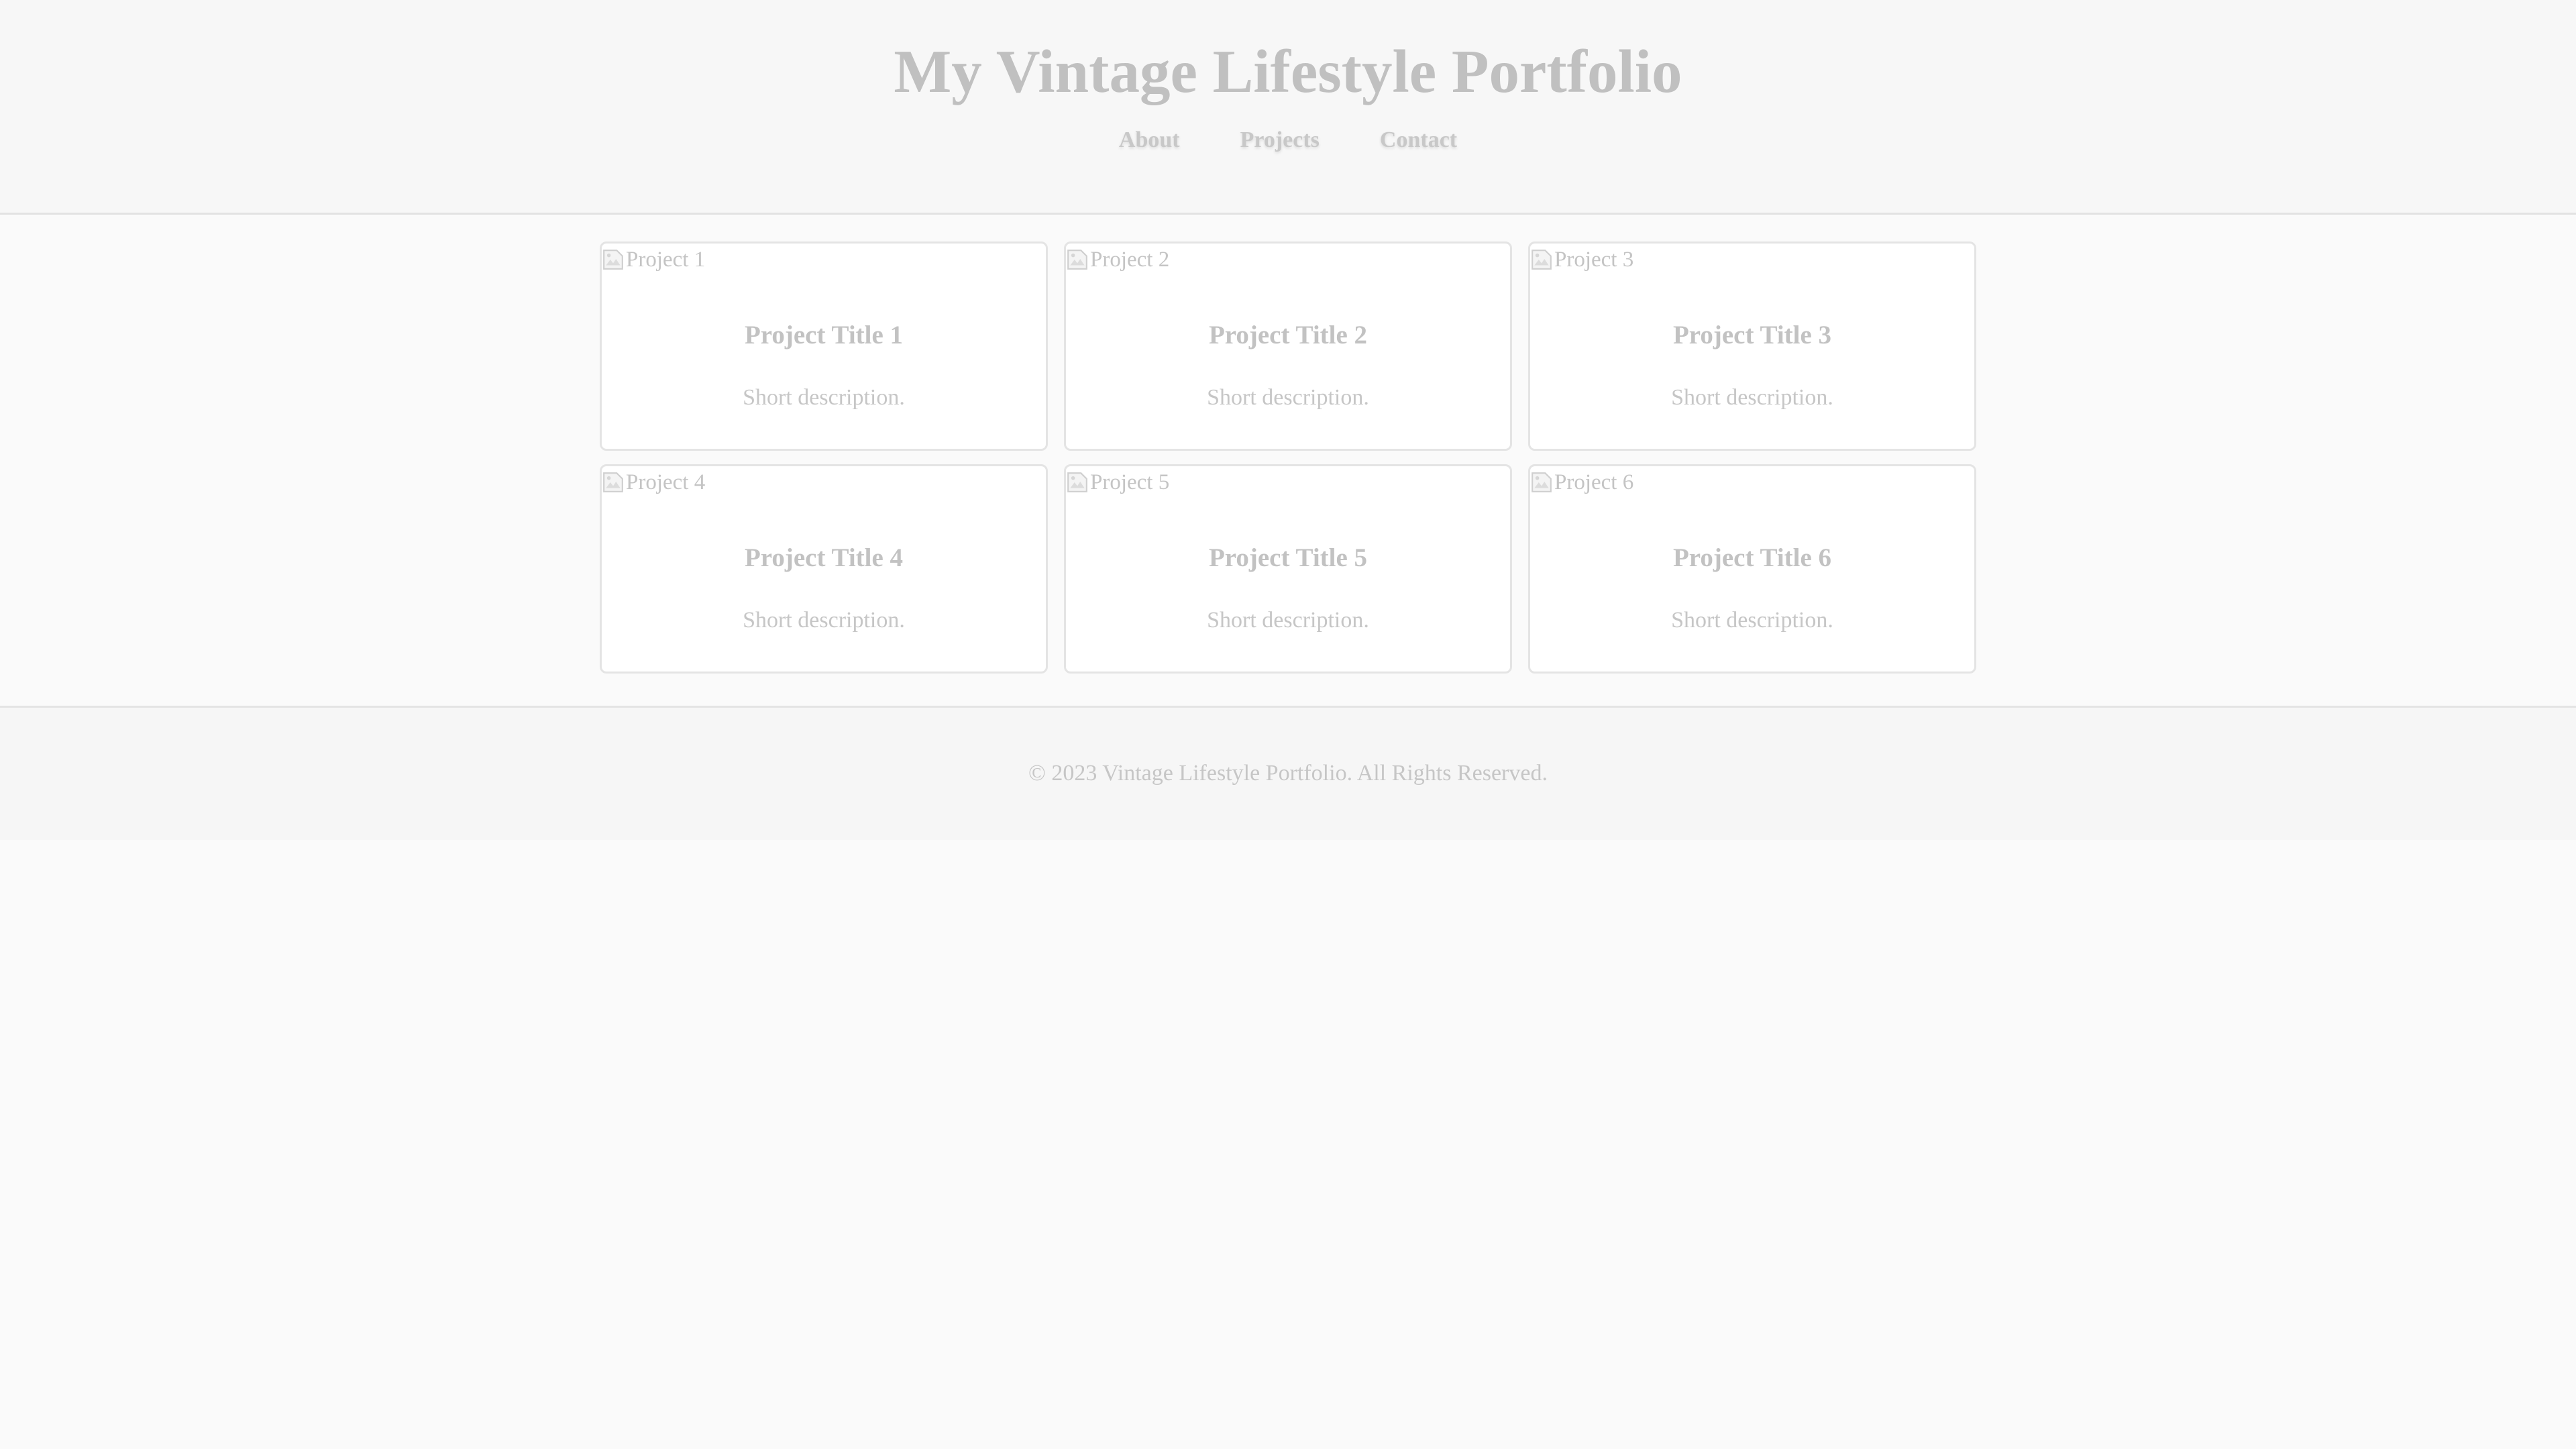 This screenshot has height=1449, width=2576. Describe the element at coordinates (1149, 140) in the screenshot. I see `nav-link-about: About` at that location.